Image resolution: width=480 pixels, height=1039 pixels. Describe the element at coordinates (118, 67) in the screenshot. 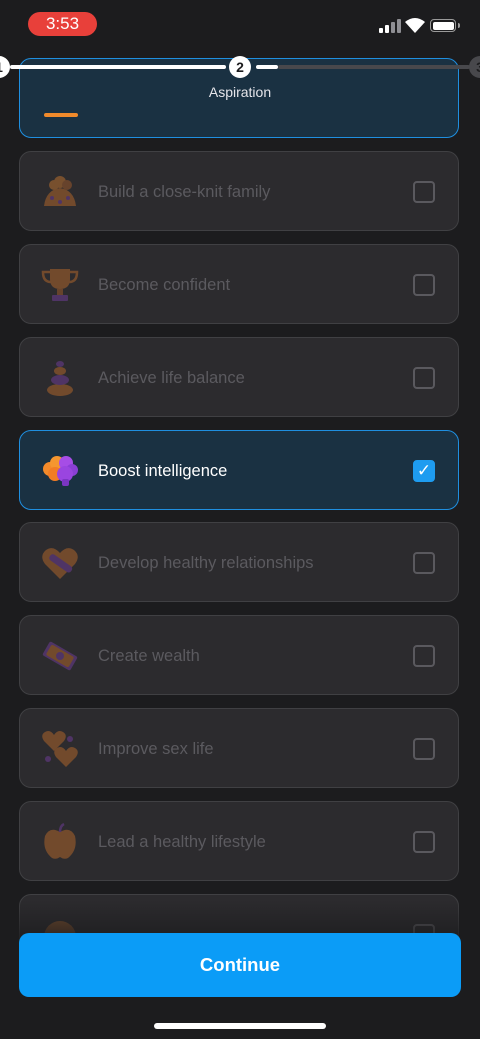

I see `step-connector-completed` at that location.